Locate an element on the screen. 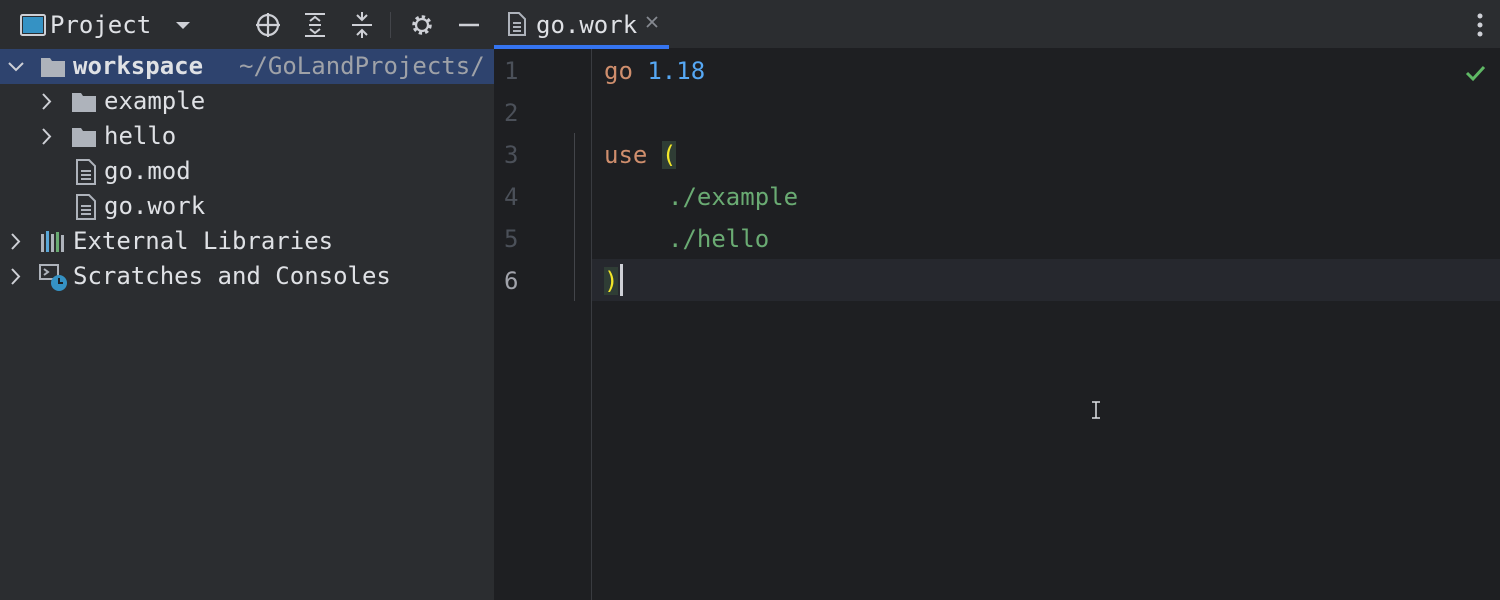 The width and height of the screenshot is (1500, 600). tree-item-label: example is located at coordinates (155, 101).